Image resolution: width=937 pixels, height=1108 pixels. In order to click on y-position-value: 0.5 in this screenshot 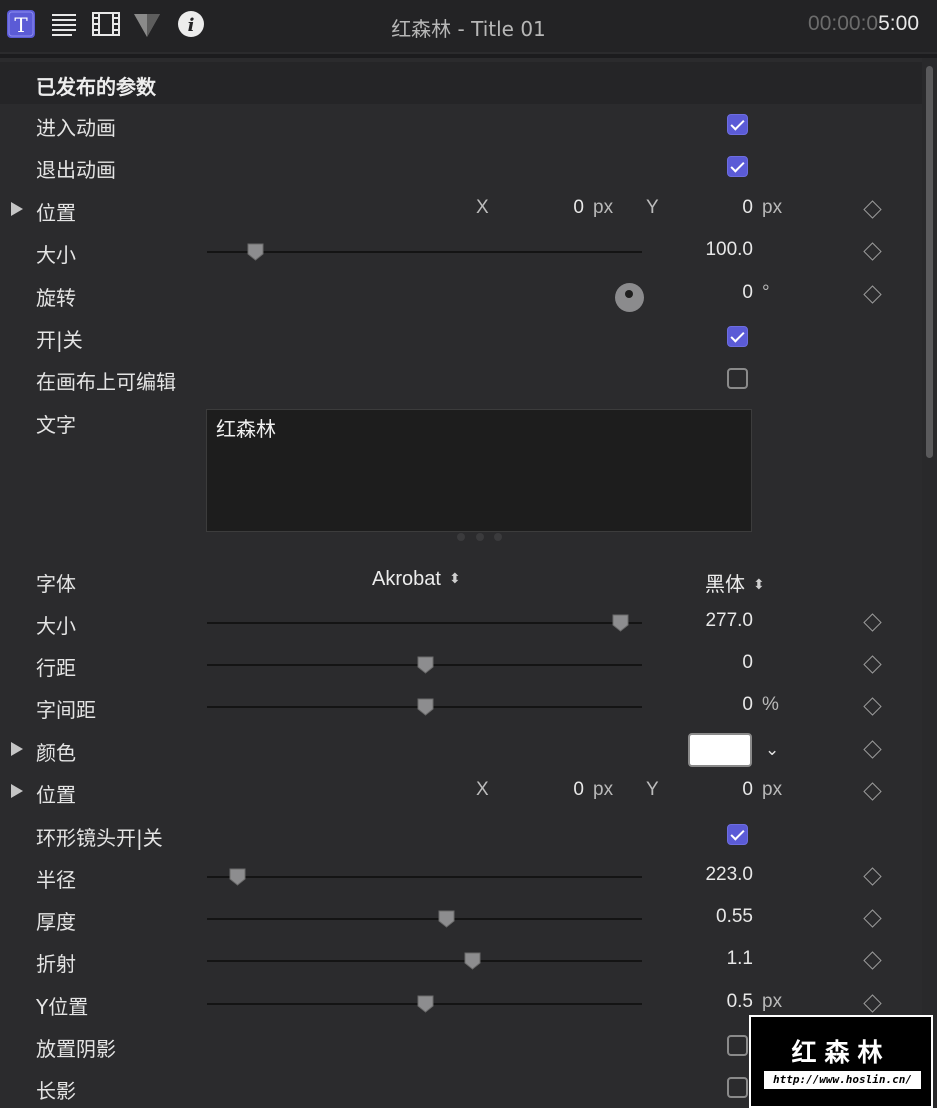, I will do `click(706, 1002)`.